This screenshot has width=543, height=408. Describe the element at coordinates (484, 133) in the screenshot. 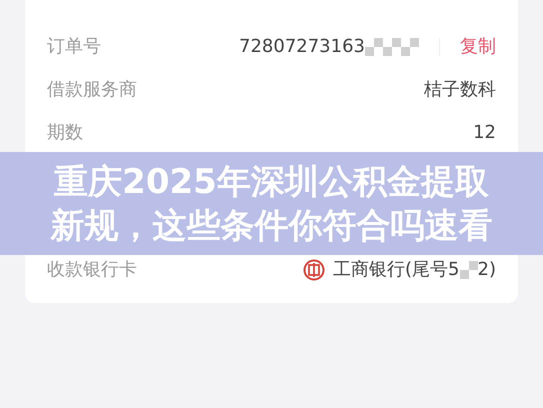

I see `row-value: 12` at that location.